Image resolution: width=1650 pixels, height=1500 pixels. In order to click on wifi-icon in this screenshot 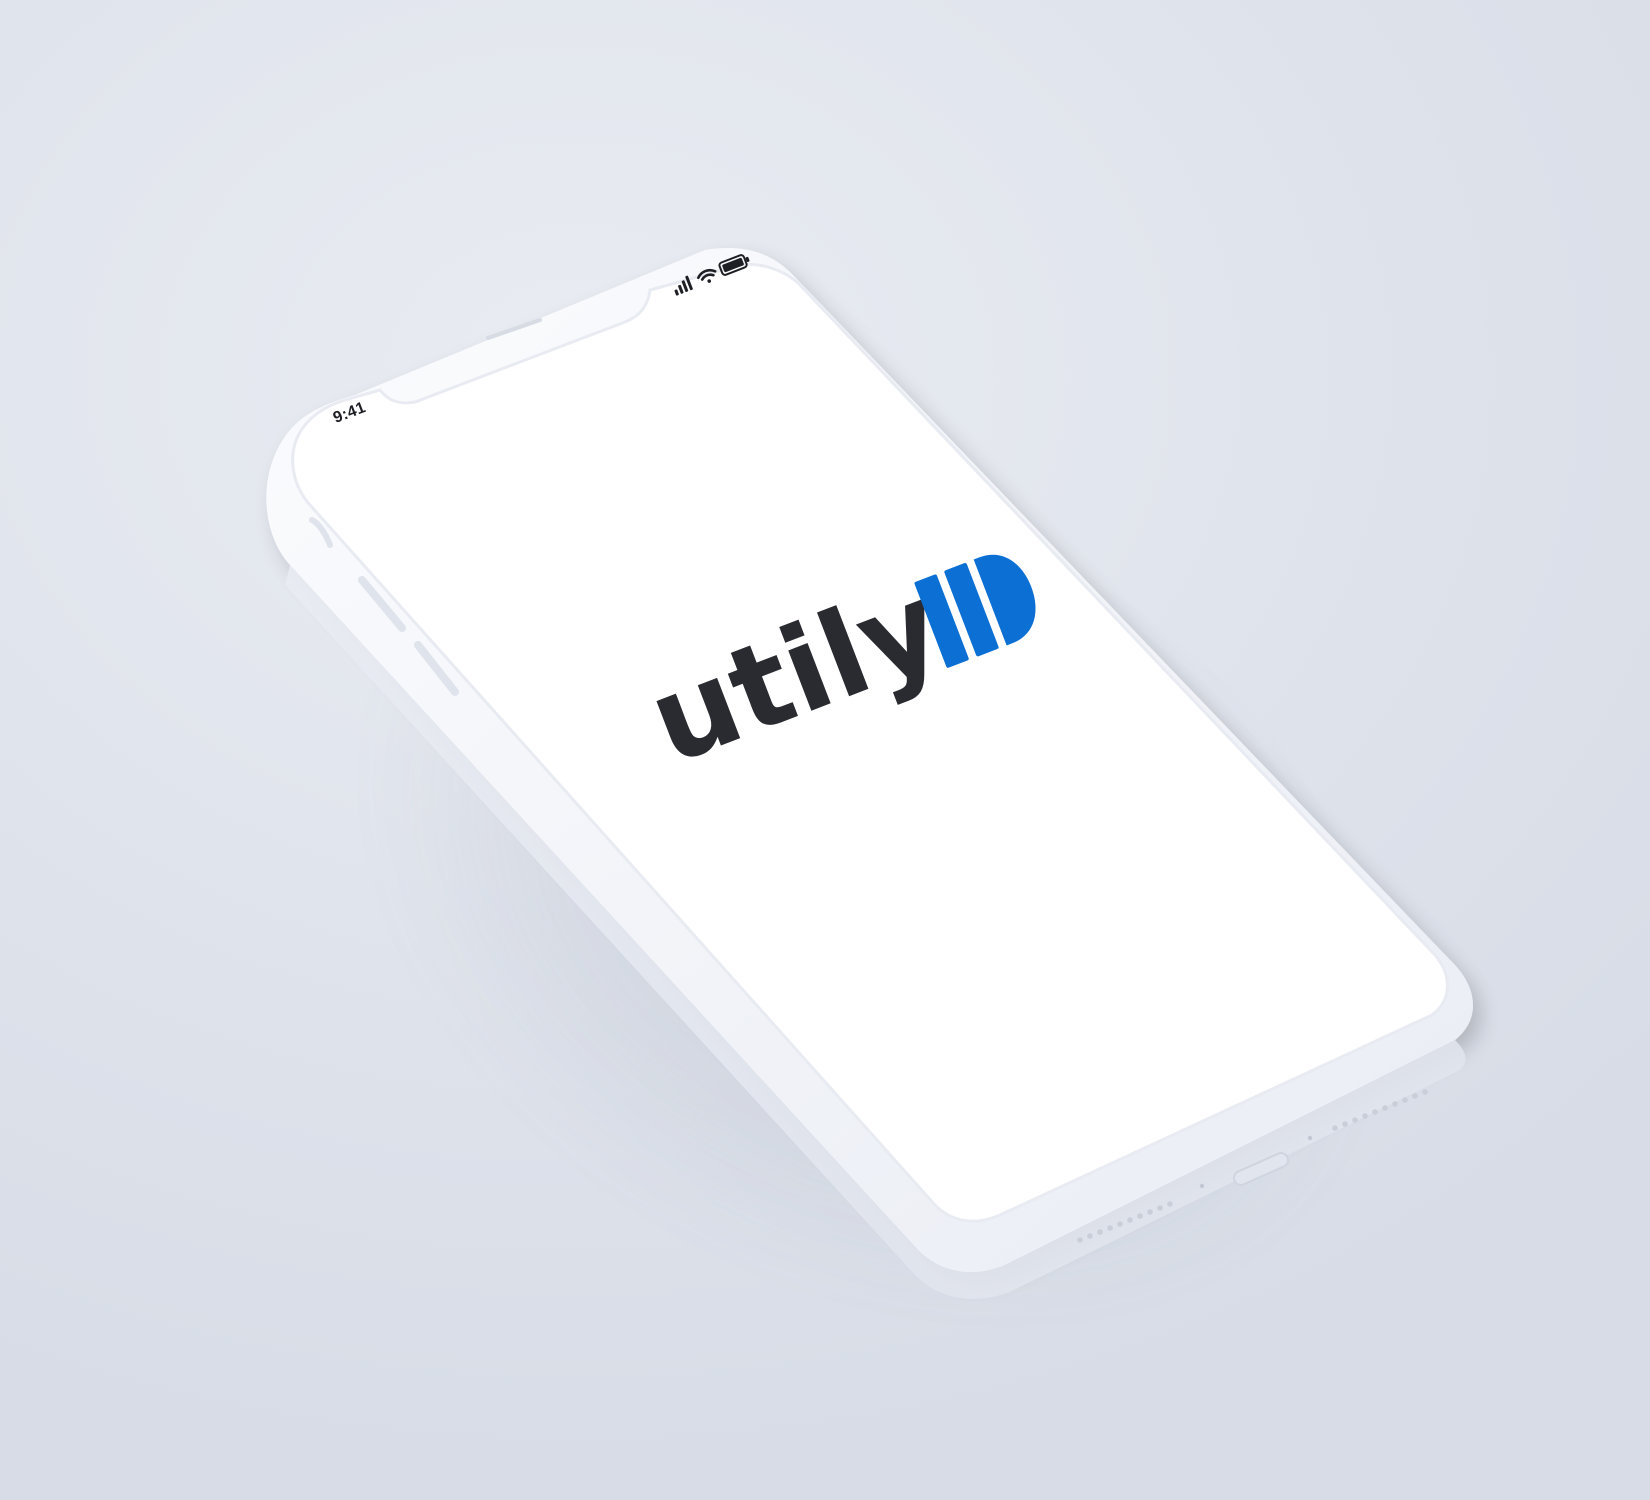, I will do `click(707, 275)`.